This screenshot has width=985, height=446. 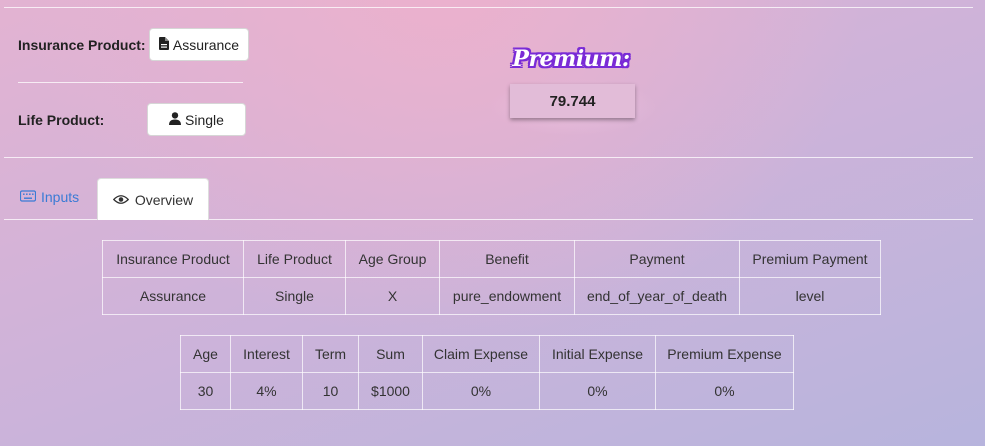 What do you see at coordinates (657, 296) in the screenshot?
I see `table-cell: end_of_year_of_death` at bounding box center [657, 296].